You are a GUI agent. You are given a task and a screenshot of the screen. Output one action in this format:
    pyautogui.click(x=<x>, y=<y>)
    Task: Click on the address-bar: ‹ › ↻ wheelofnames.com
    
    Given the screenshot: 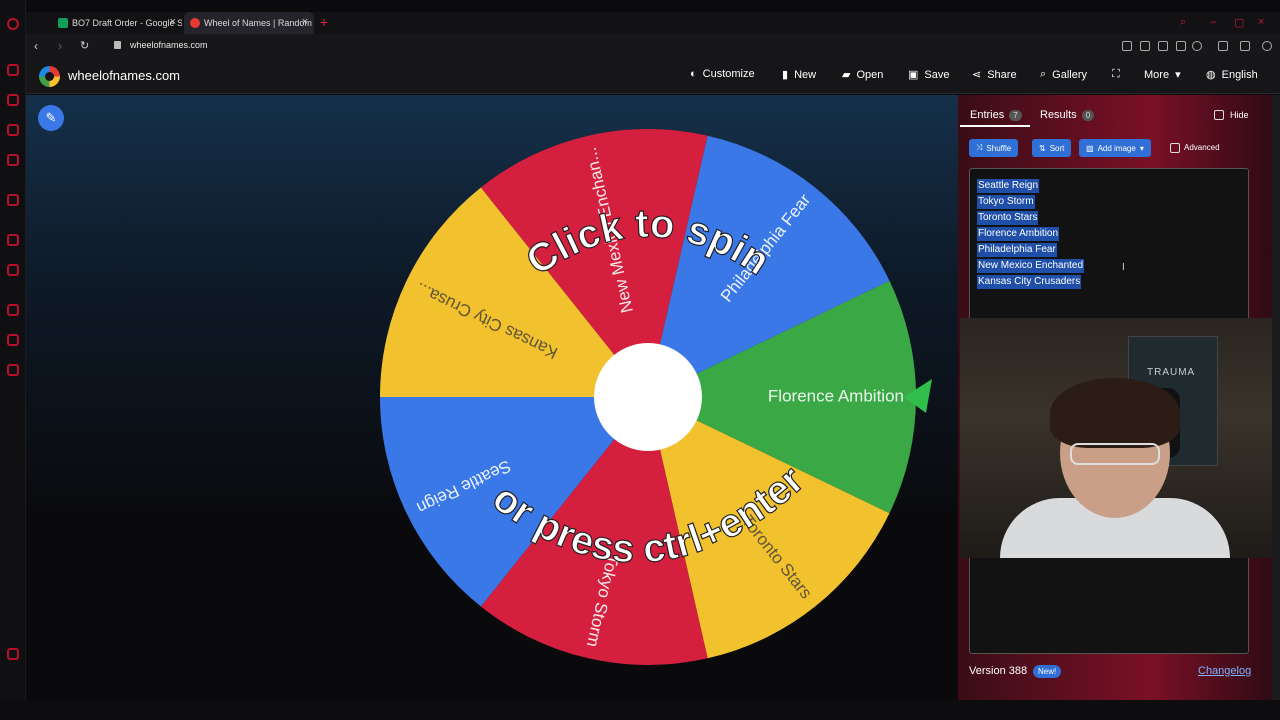 What is the action you would take?
    pyautogui.click(x=653, y=46)
    